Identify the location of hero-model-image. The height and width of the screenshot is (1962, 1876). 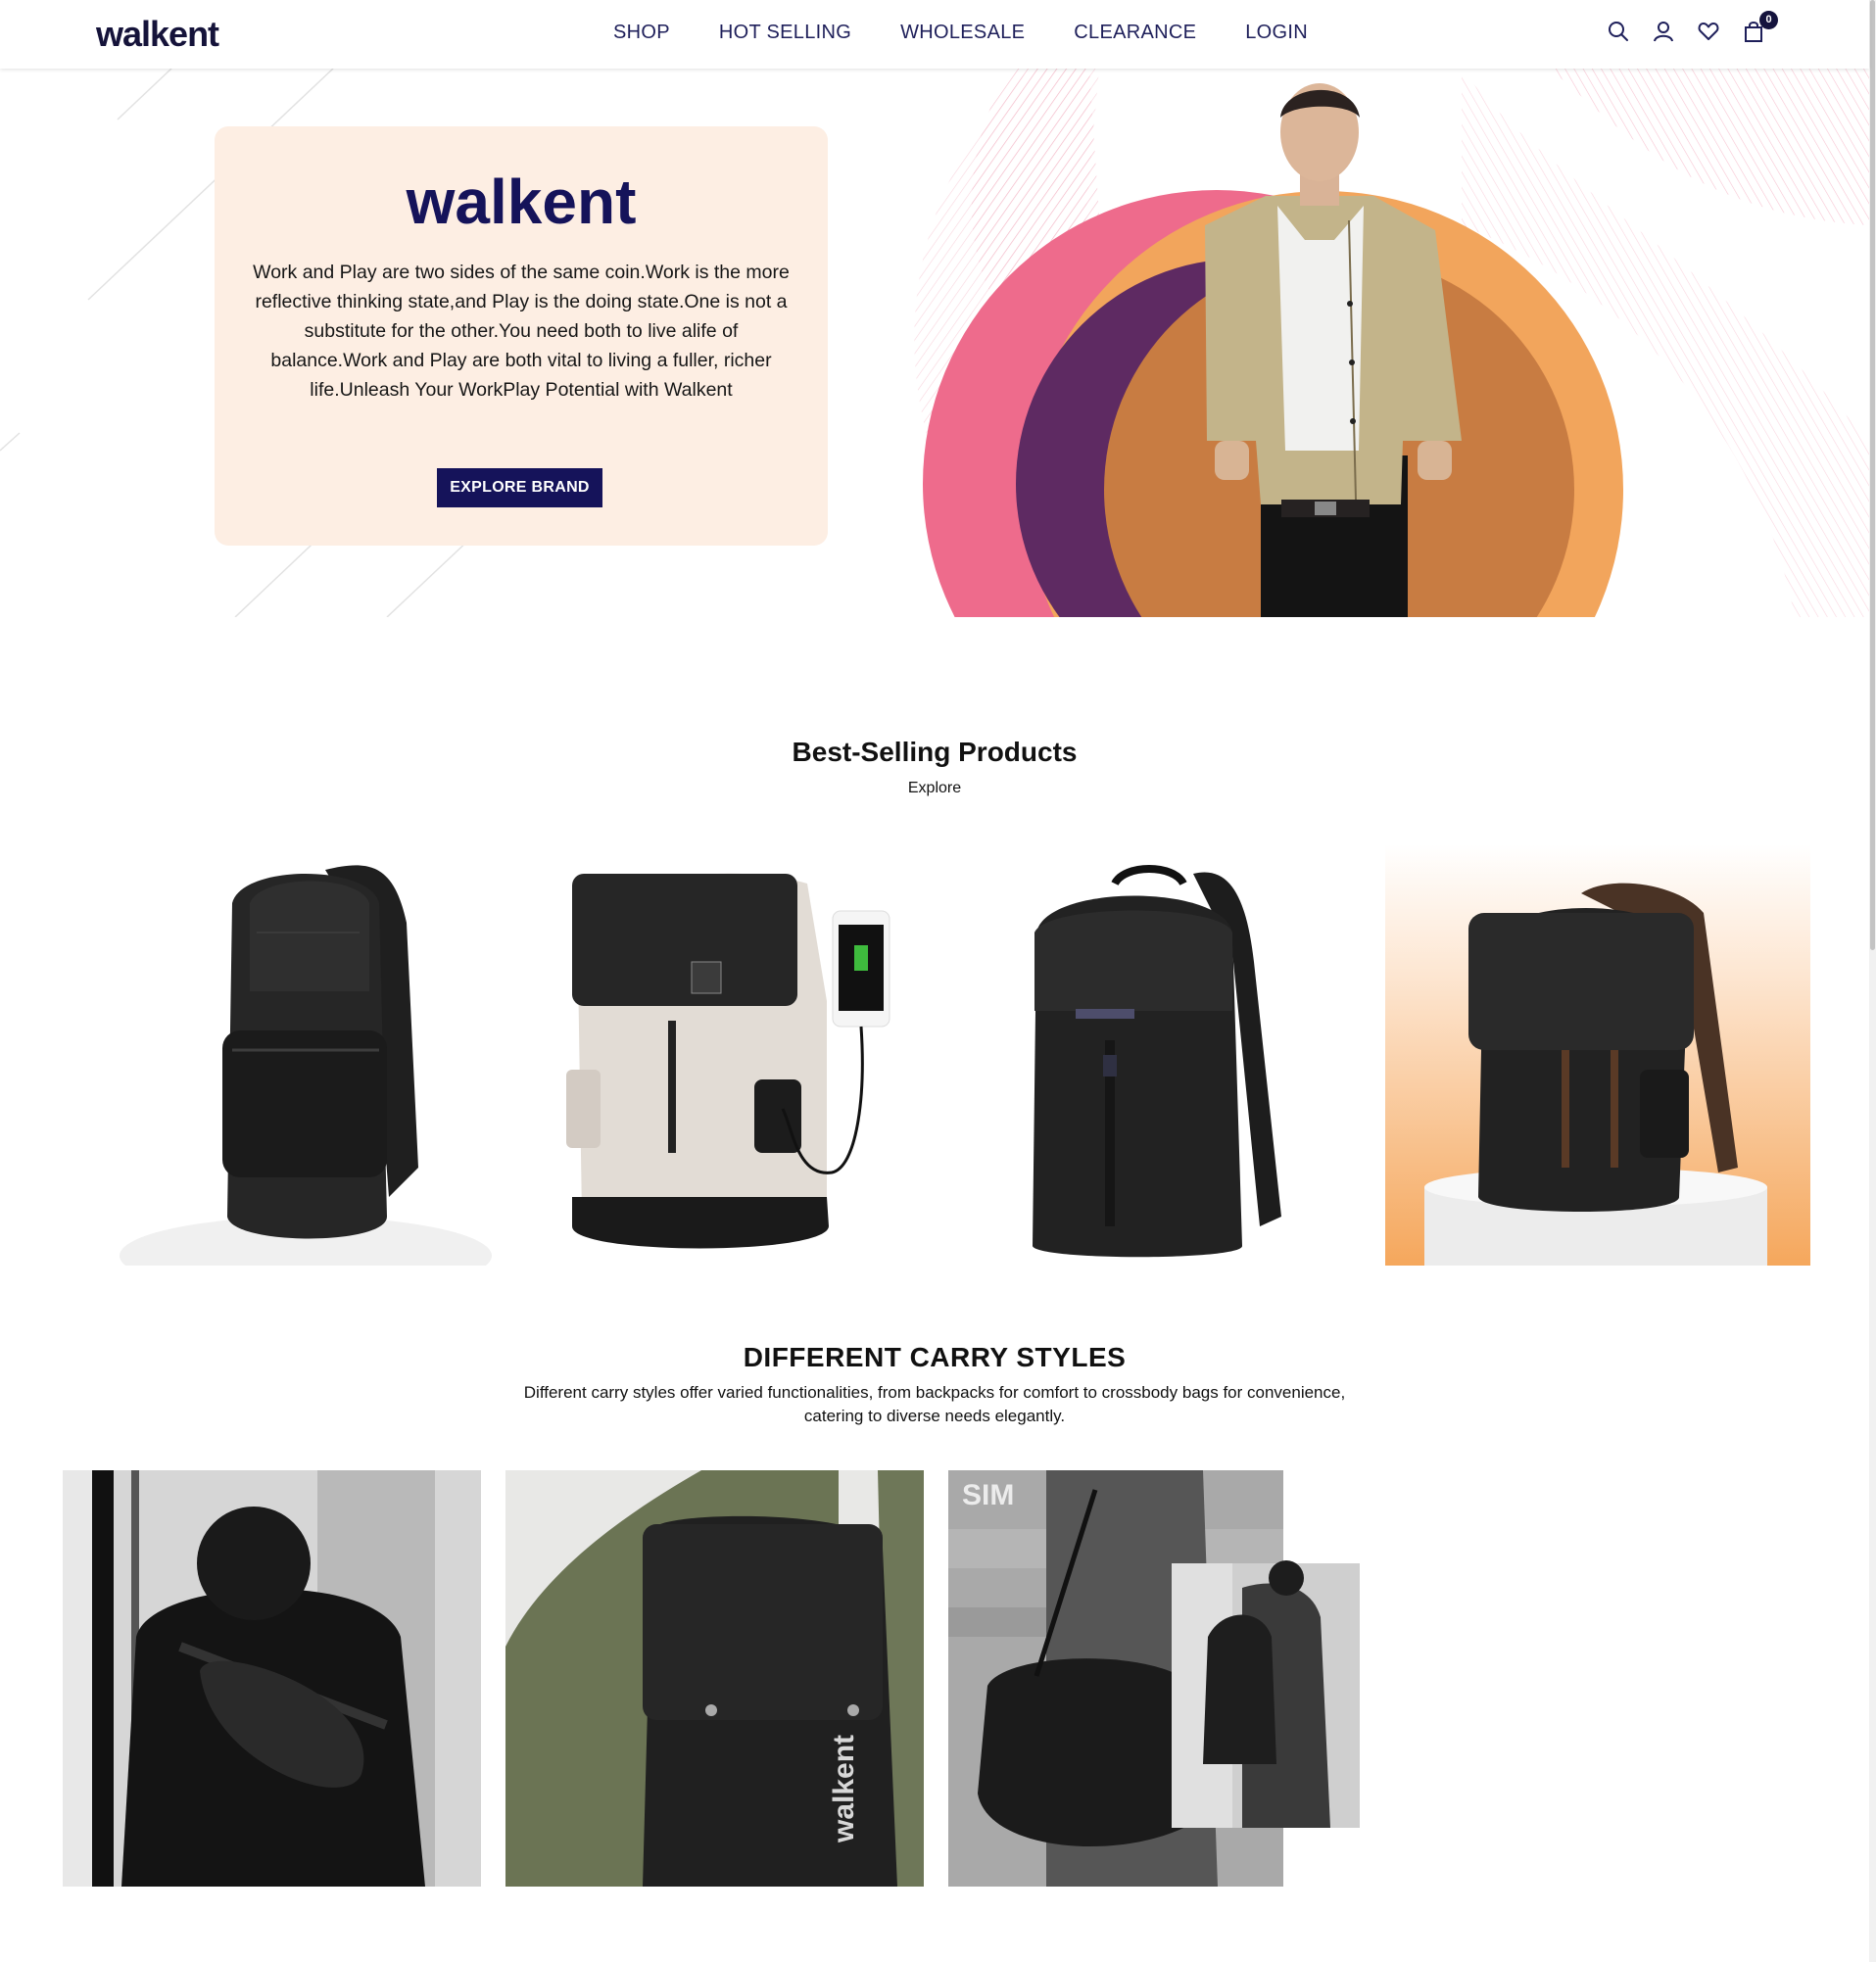
(1391, 343).